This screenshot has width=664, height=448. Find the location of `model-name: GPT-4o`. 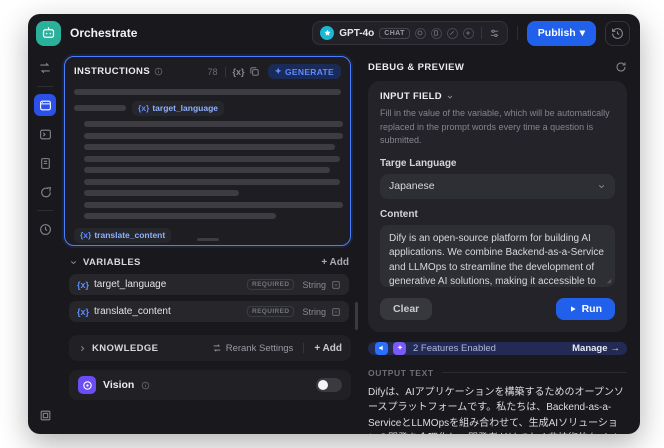

model-name: GPT-4o is located at coordinates (357, 33).